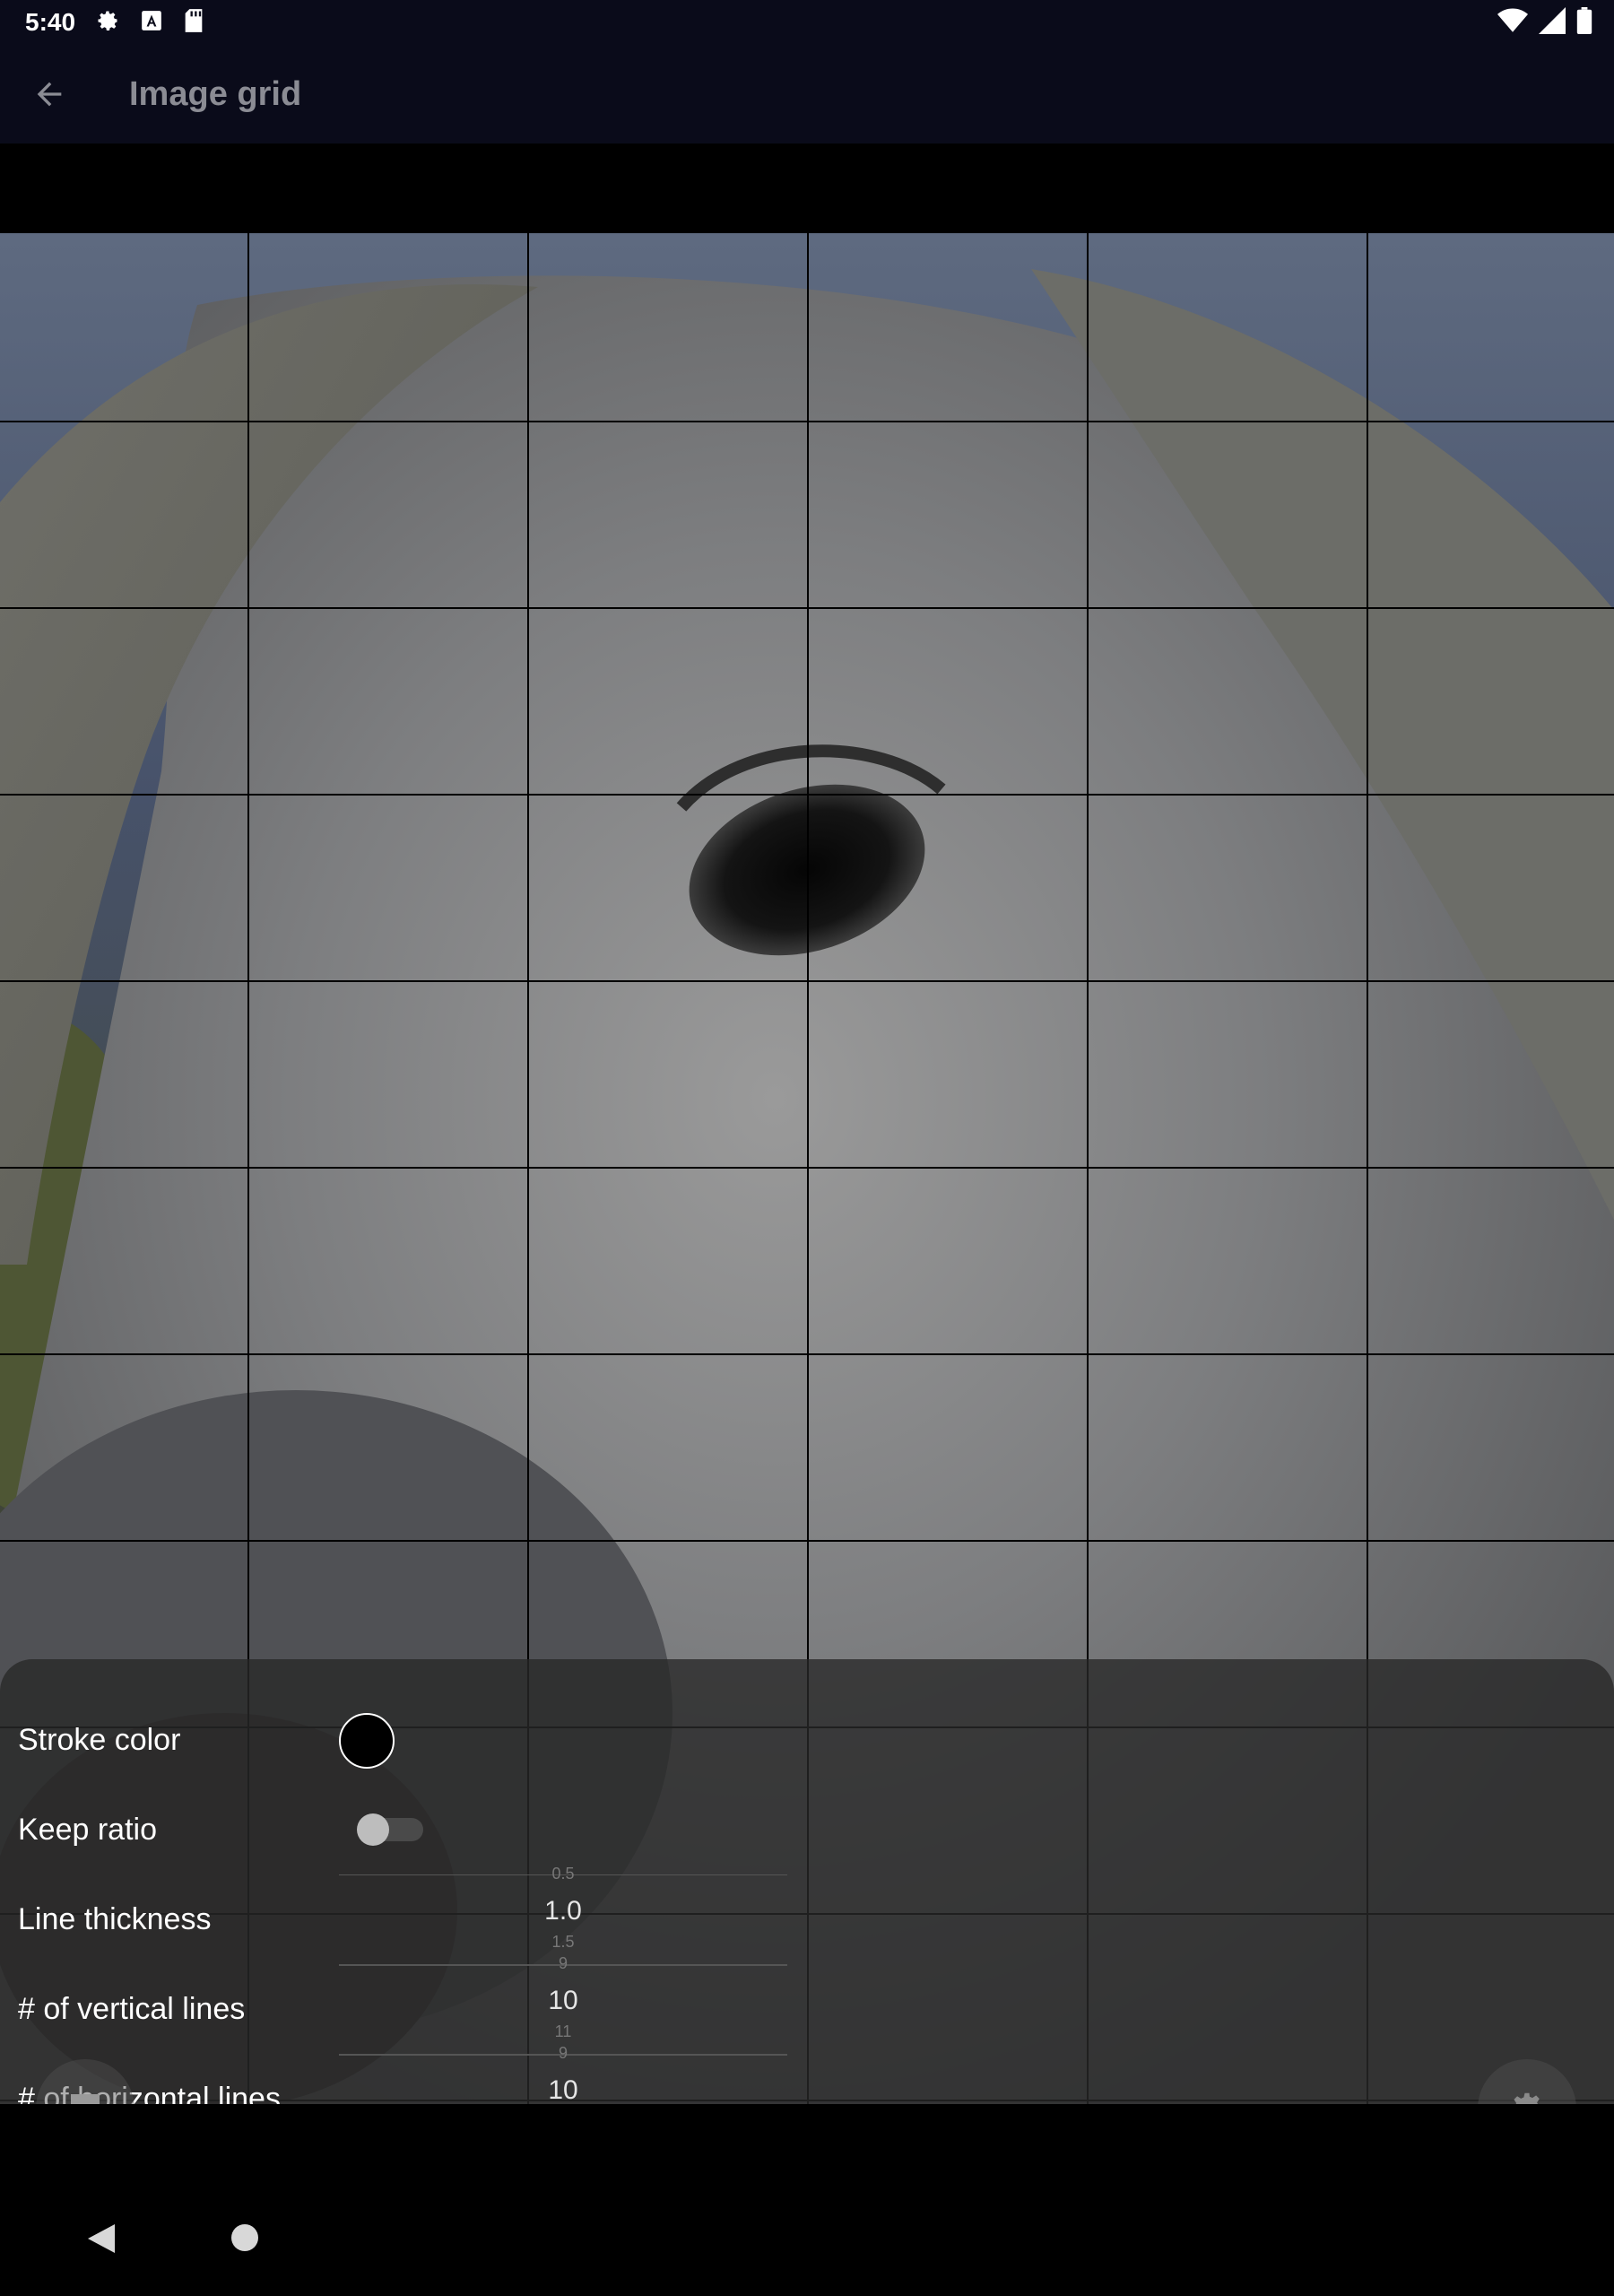 This screenshot has width=1614, height=2296. Describe the element at coordinates (1512, 23) in the screenshot. I see `wifi-icon` at that location.